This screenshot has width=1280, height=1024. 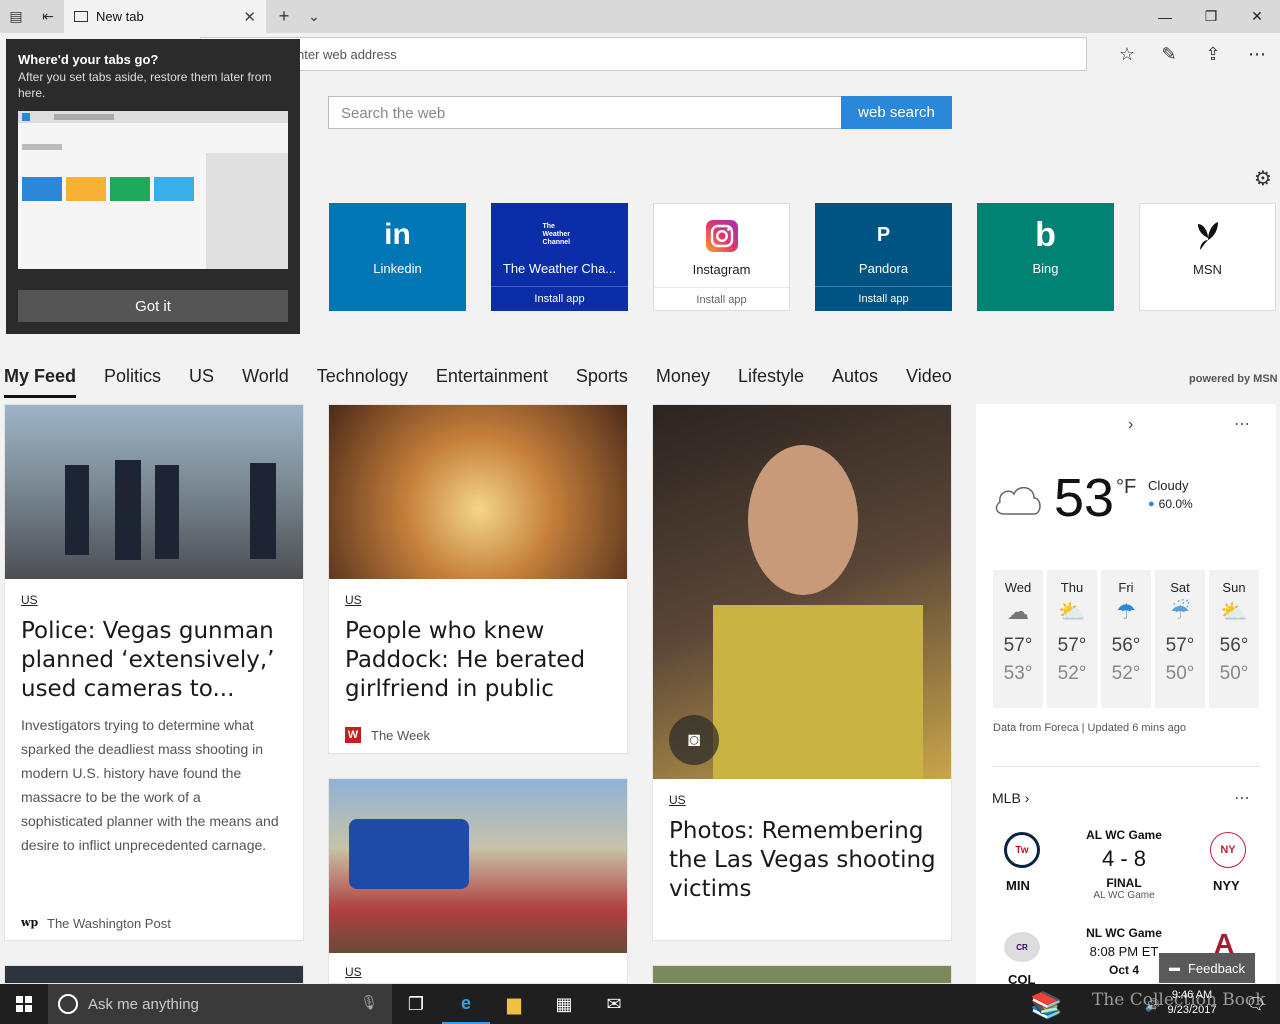 What do you see at coordinates (1233, 379) in the screenshot?
I see `powered-by-msn: powered by MSN` at bounding box center [1233, 379].